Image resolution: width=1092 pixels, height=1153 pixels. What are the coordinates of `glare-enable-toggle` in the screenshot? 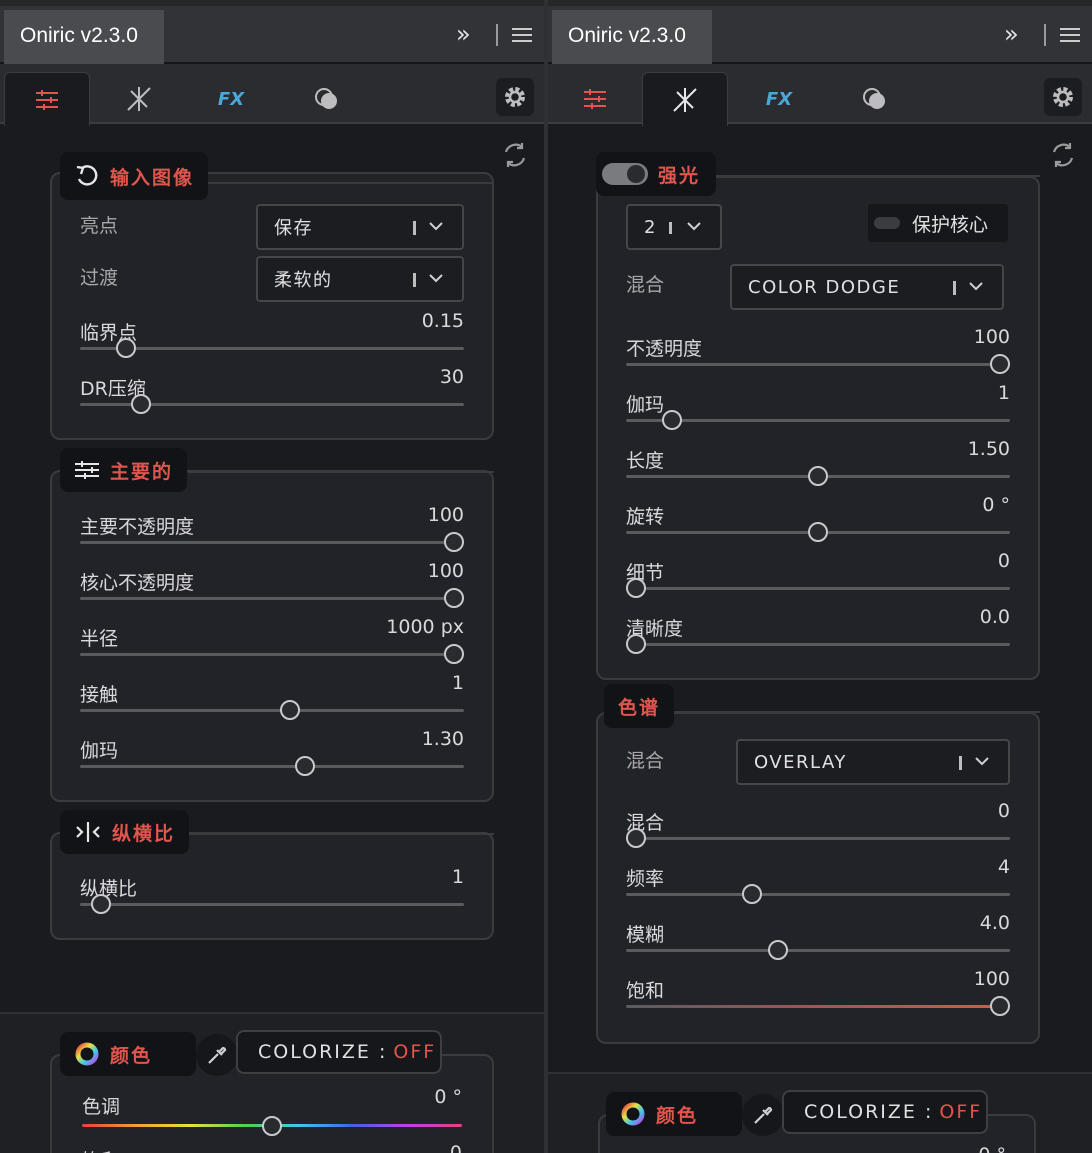 It's located at (625, 174).